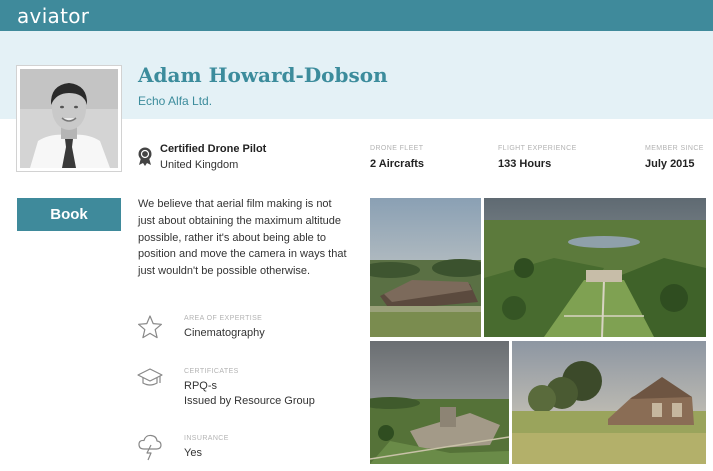 This screenshot has width=713, height=471. Describe the element at coordinates (223, 318) in the screenshot. I see `expertise-label: AREA OF EXPERTISE` at that location.